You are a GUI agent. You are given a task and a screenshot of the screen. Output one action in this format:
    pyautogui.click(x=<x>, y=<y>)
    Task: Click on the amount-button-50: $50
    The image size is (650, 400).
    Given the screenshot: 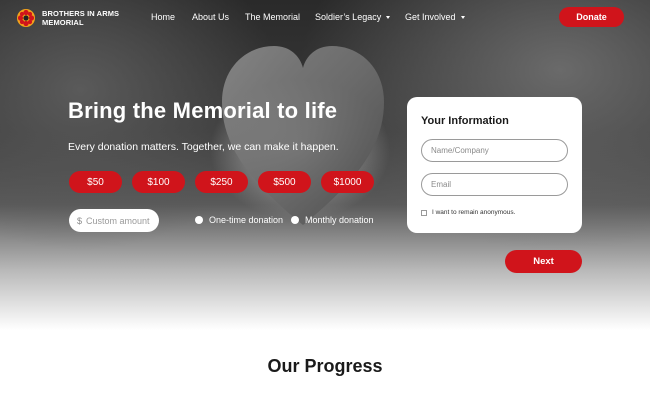 What is the action you would take?
    pyautogui.click(x=95, y=182)
    